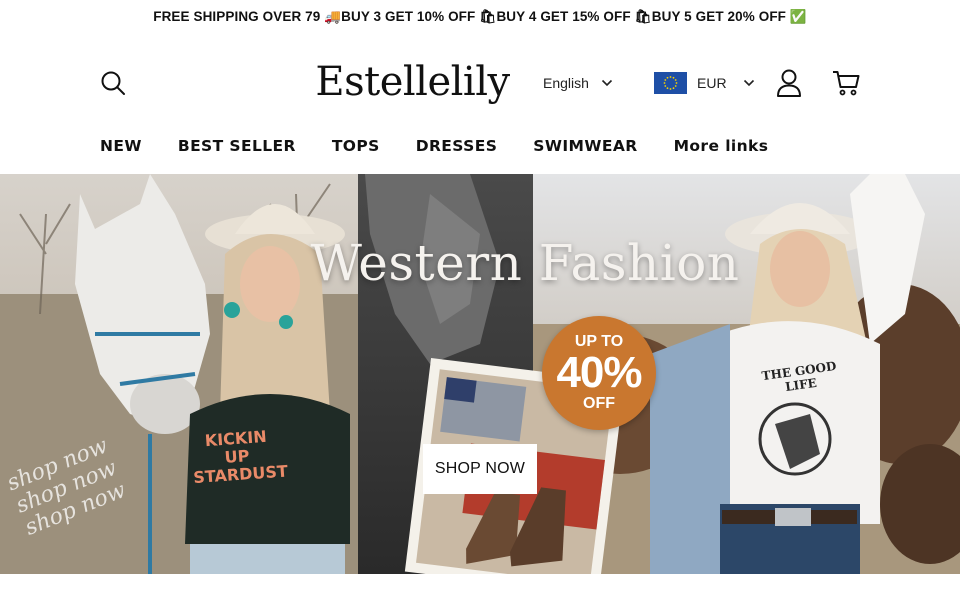 This screenshot has width=960, height=600. I want to click on nav-item-swimwear: SWIMWEAR, so click(585, 146).